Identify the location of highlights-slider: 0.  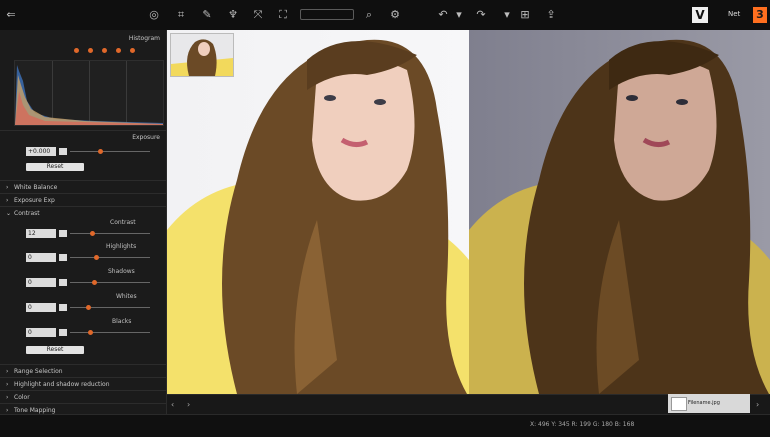
(90, 259).